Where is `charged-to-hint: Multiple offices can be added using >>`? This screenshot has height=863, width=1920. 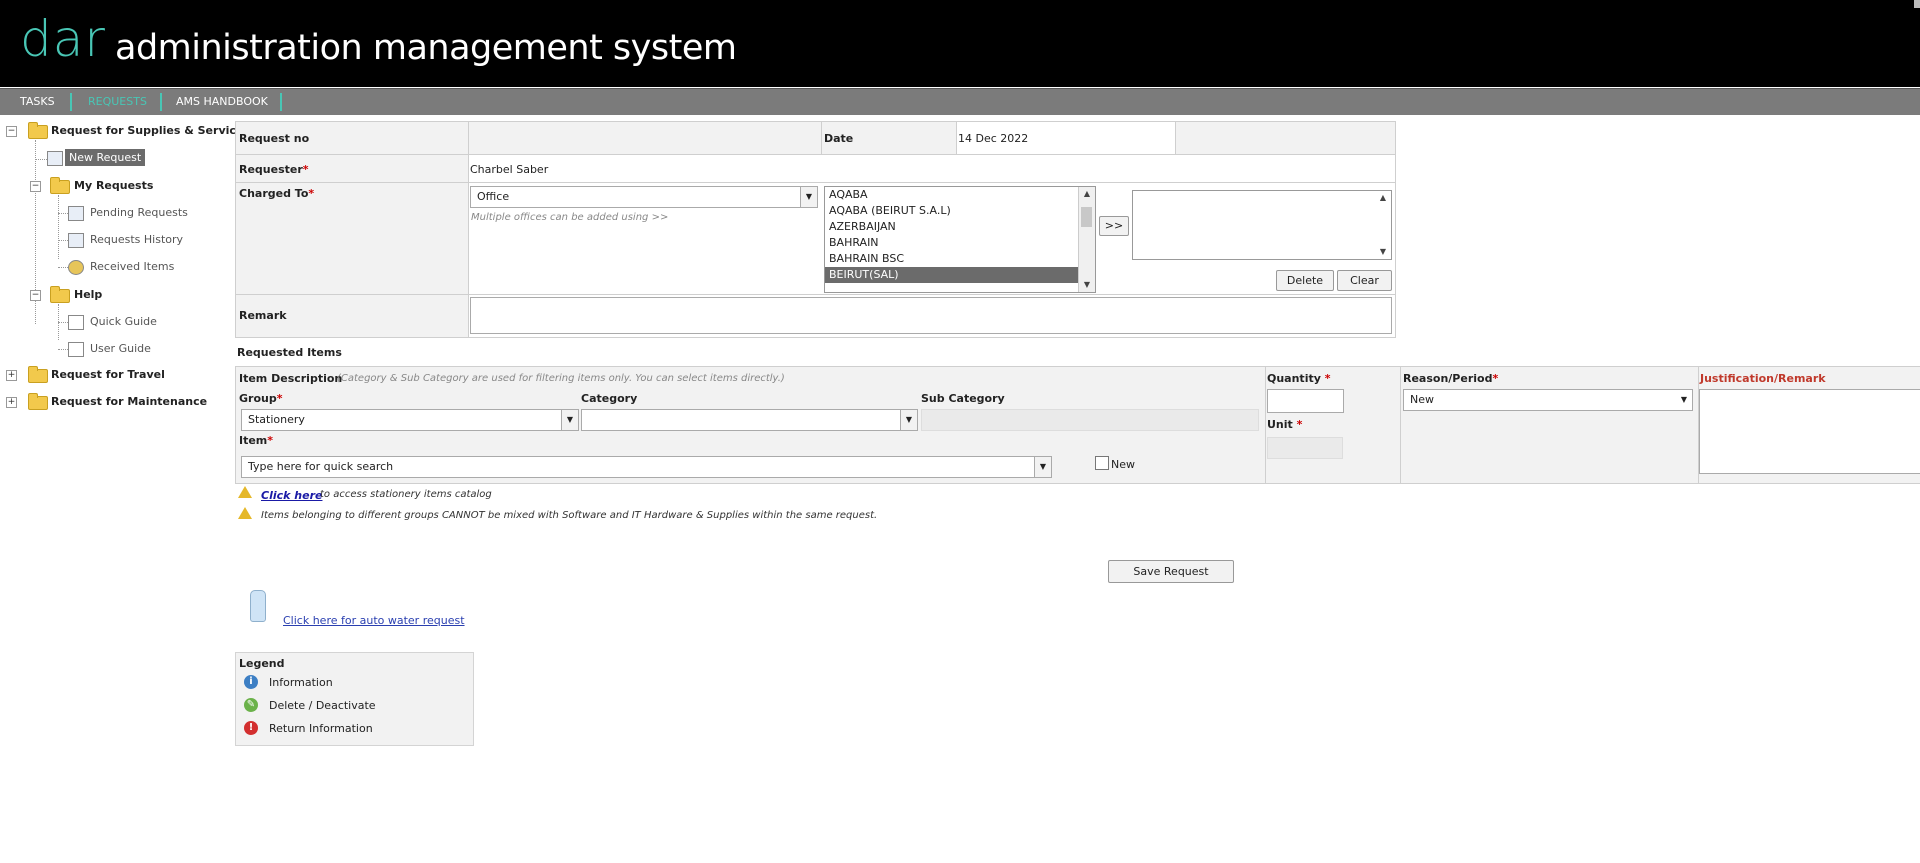 charged-to-hint: Multiple offices can be added using >> is located at coordinates (570, 217).